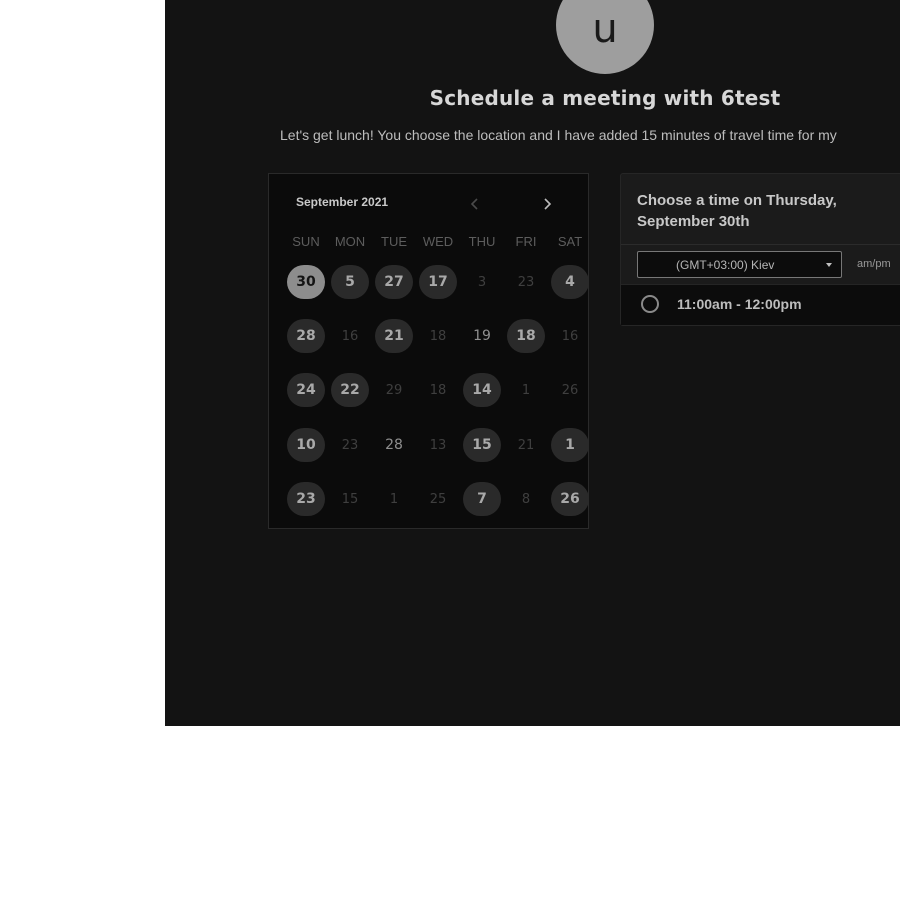  I want to click on weekday-label: SUN, so click(306, 241).